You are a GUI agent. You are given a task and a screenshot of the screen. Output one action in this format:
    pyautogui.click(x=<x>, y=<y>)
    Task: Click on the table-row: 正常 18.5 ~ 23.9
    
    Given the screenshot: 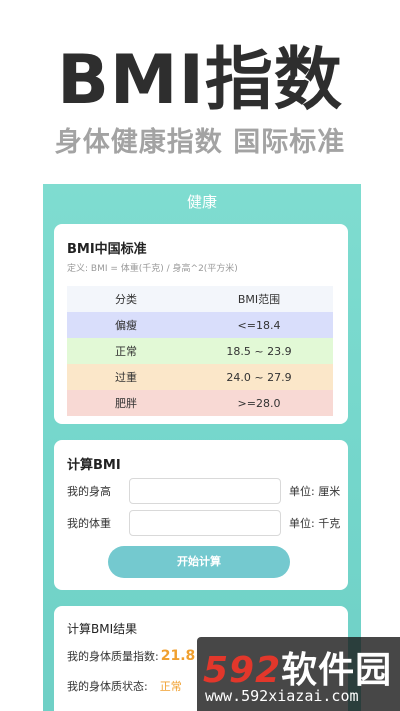 What is the action you would take?
    pyautogui.click(x=200, y=351)
    